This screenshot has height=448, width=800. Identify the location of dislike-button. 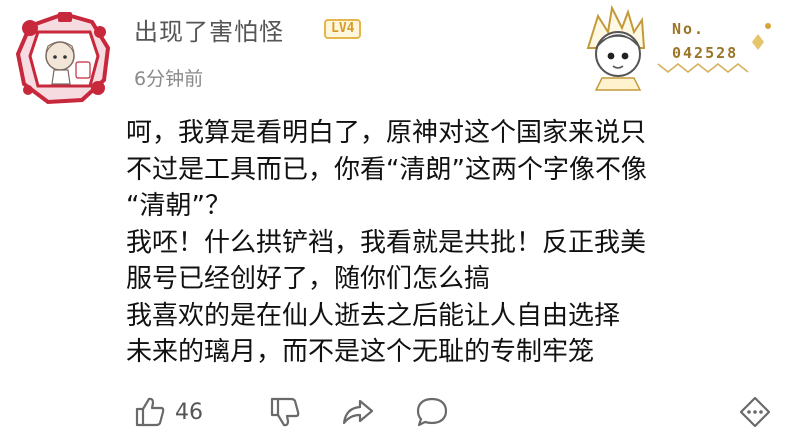
(285, 412).